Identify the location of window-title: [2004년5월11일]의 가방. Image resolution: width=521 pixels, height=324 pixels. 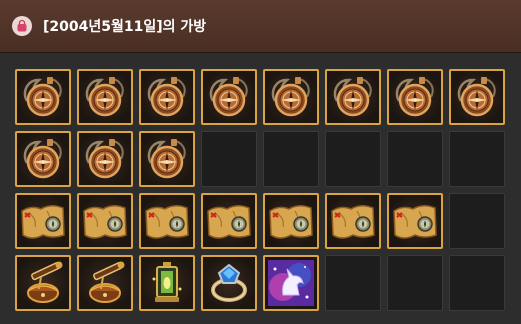
(125, 27).